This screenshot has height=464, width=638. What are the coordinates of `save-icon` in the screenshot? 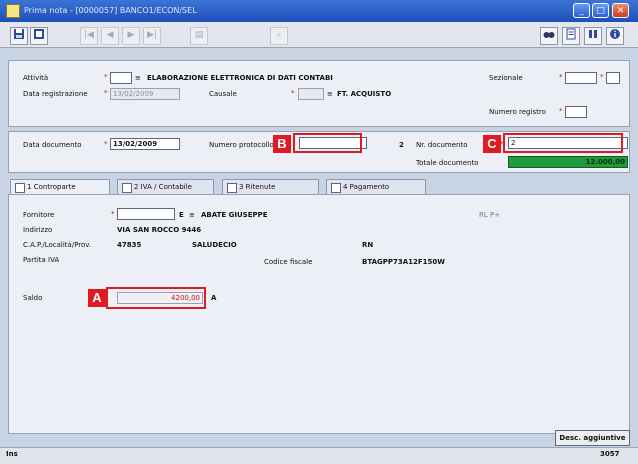 It's located at (19, 36).